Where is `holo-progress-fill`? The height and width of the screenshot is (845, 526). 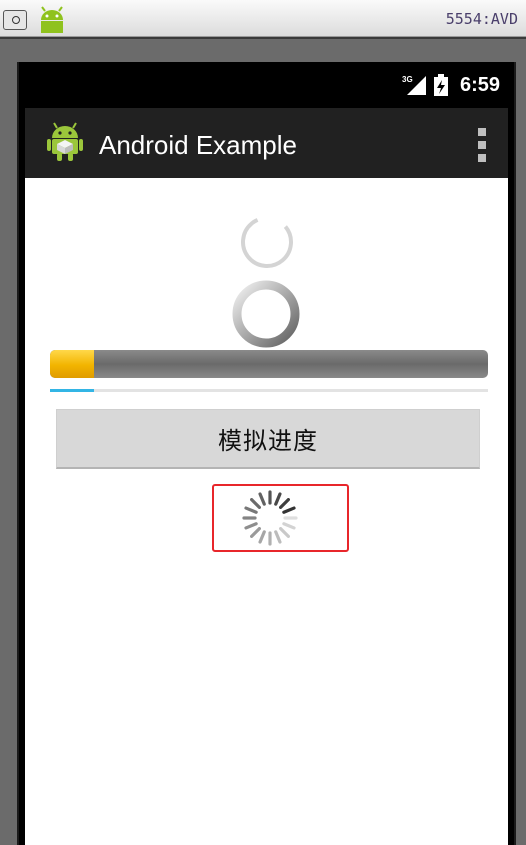 holo-progress-fill is located at coordinates (72, 390).